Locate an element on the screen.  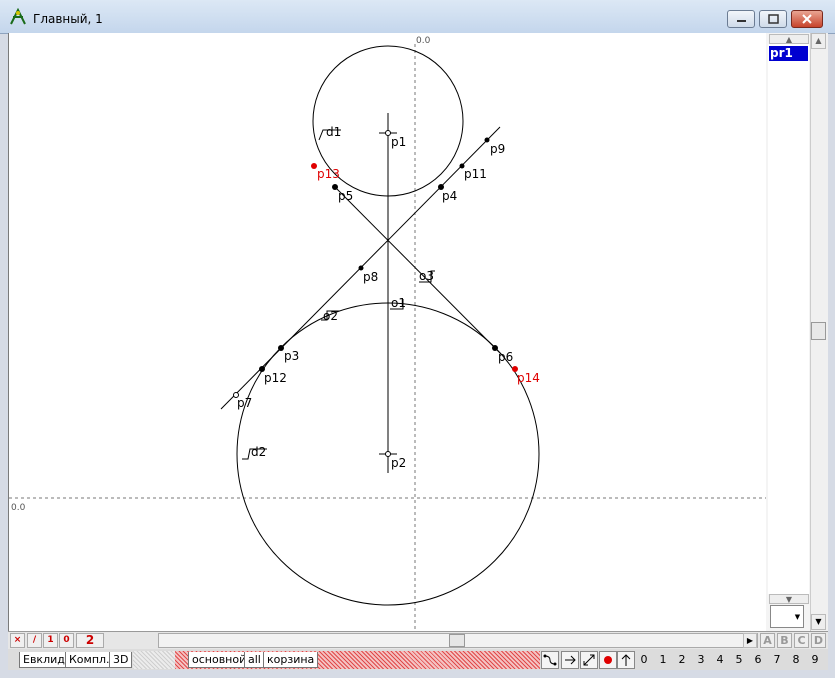
scroll-up-button: ▲ is located at coordinates (818, 41).